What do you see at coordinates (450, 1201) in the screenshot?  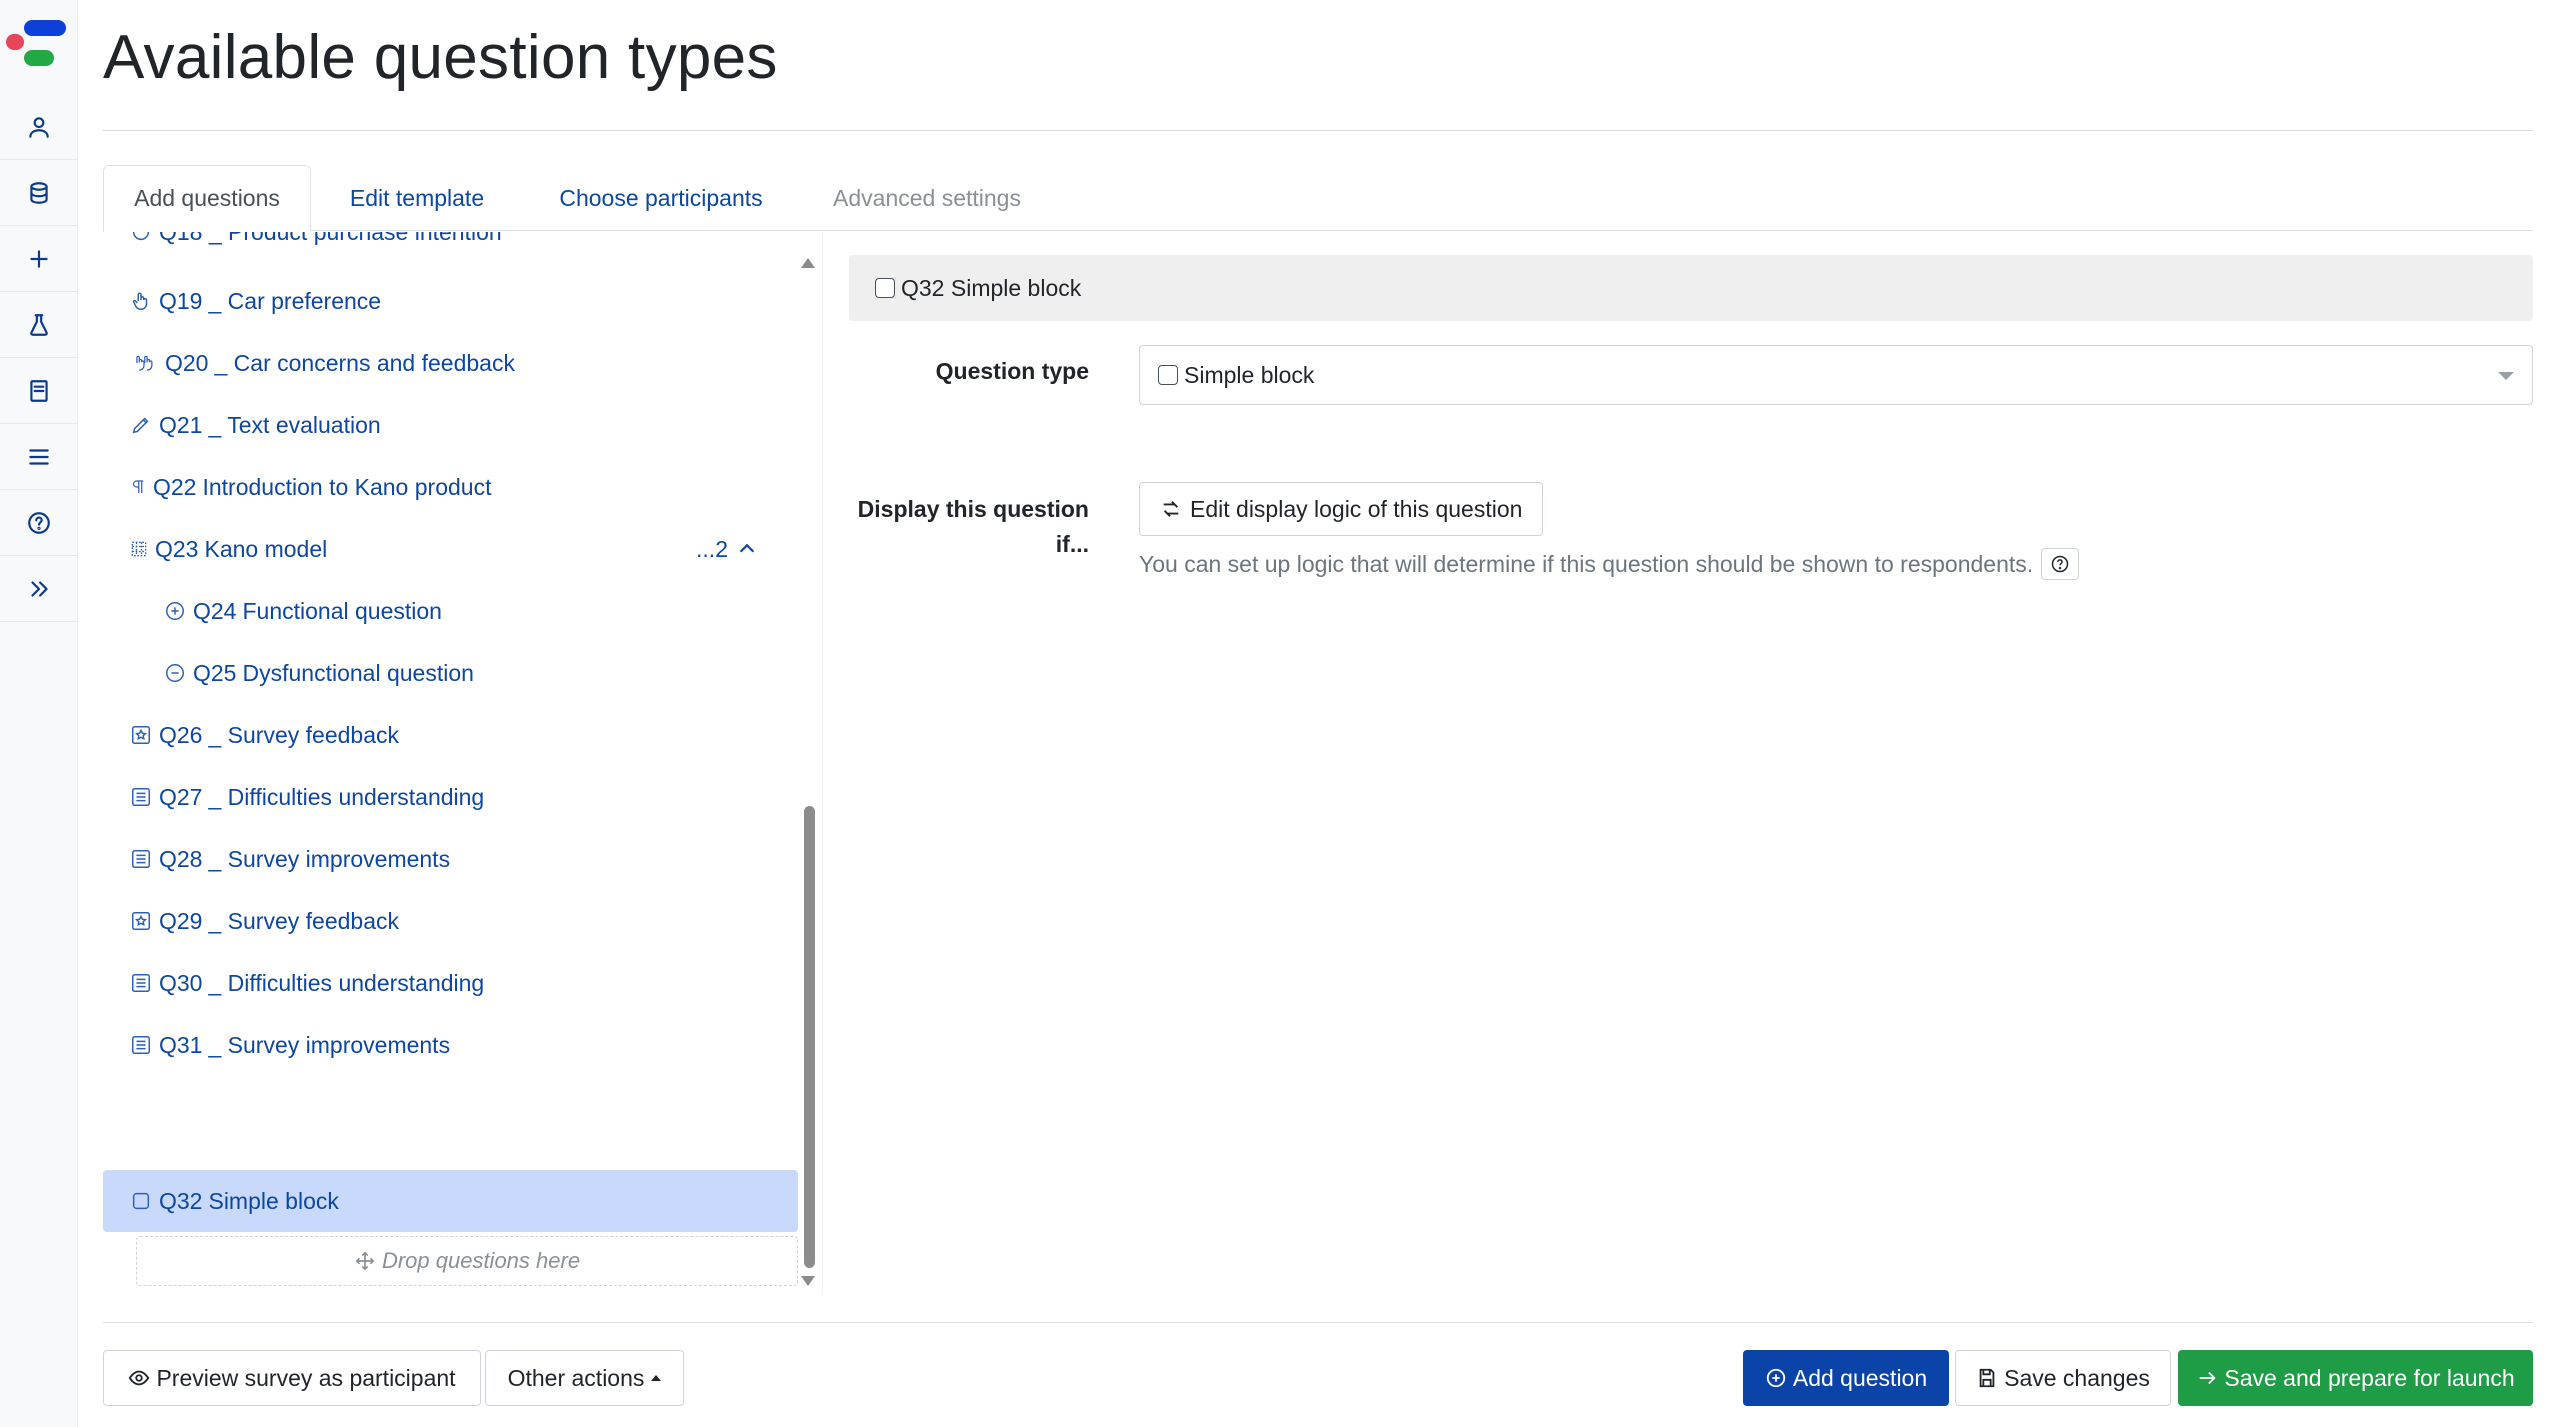 I see `list-item-q32: Q32 Simple block` at bounding box center [450, 1201].